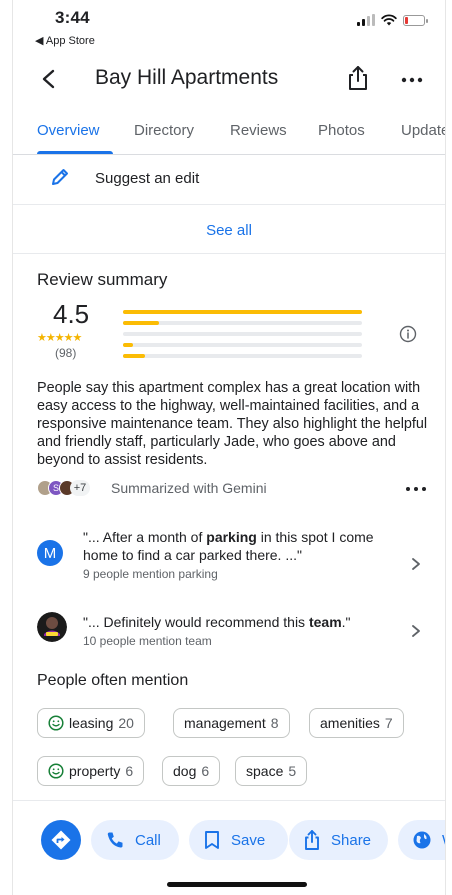  What do you see at coordinates (68, 130) in the screenshot?
I see `tab-overview: Overview` at bounding box center [68, 130].